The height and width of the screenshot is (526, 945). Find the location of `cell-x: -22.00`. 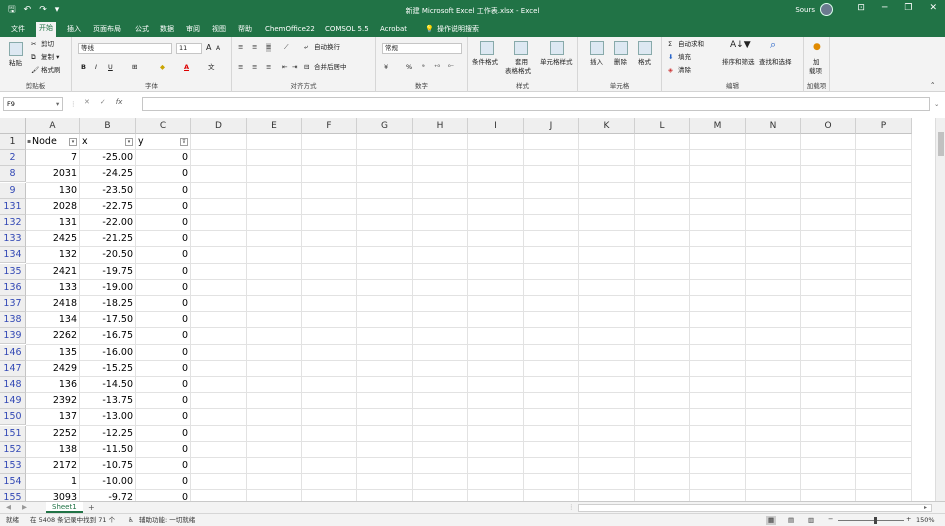

cell-x: -22.00 is located at coordinates (108, 223).